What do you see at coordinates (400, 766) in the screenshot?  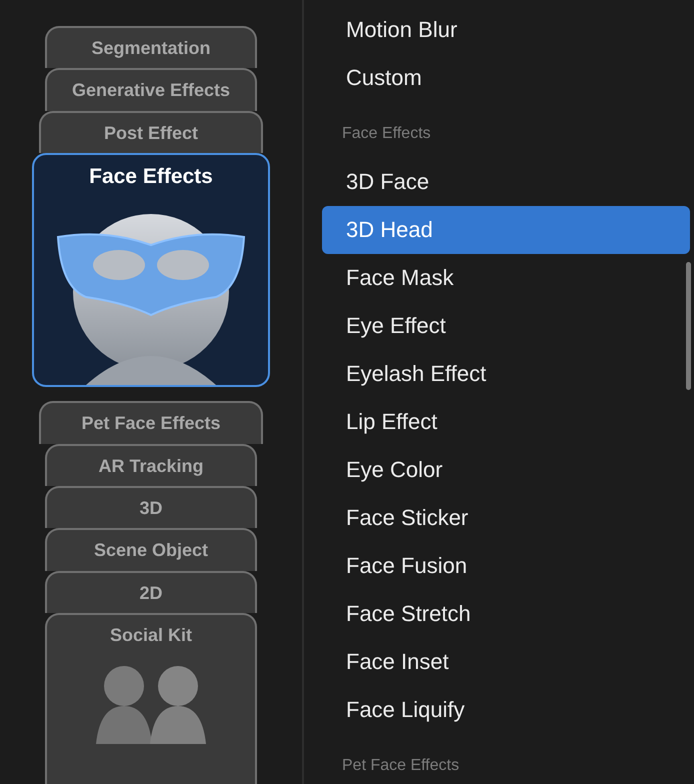 I see `section-header: Pet Face Effects` at bounding box center [400, 766].